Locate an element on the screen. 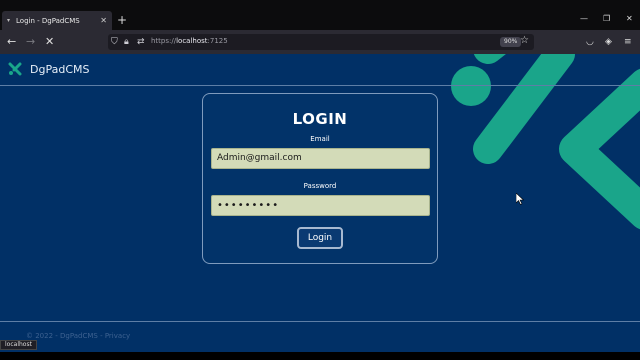 The image size is (640, 360). lock-icon: 🔒︎ is located at coordinates (126, 42).